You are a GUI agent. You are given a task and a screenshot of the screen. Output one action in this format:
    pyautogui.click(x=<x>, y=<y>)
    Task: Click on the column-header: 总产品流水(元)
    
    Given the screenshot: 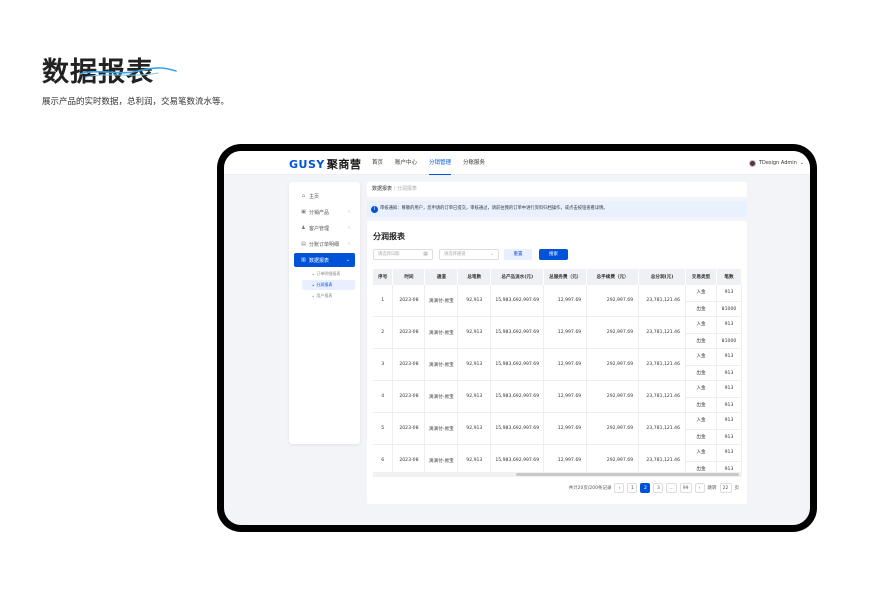 What is the action you would take?
    pyautogui.click(x=517, y=277)
    